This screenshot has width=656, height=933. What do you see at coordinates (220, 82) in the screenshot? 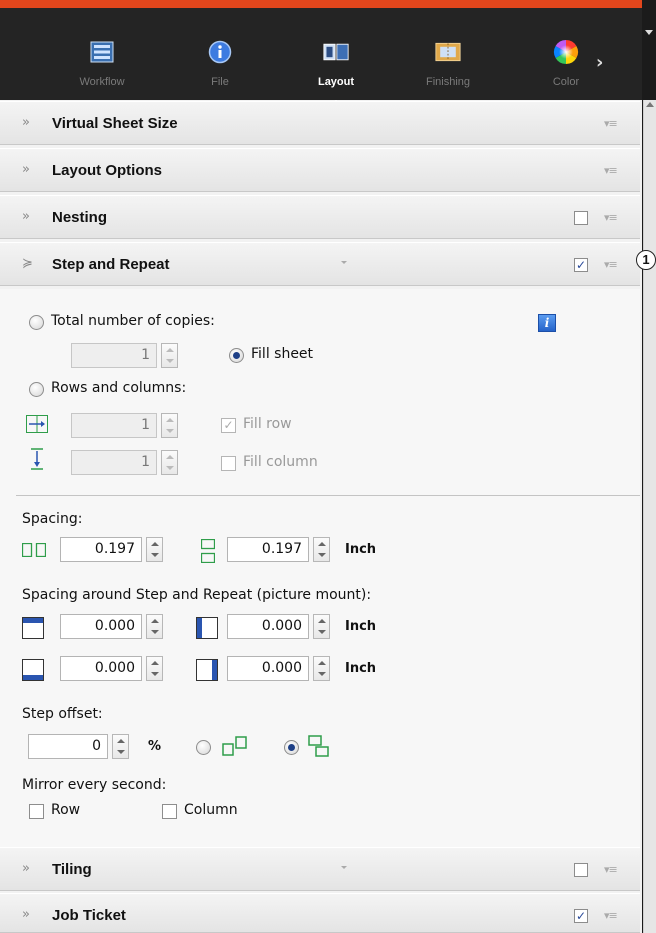
I see `tab-file-label: File` at bounding box center [220, 82].